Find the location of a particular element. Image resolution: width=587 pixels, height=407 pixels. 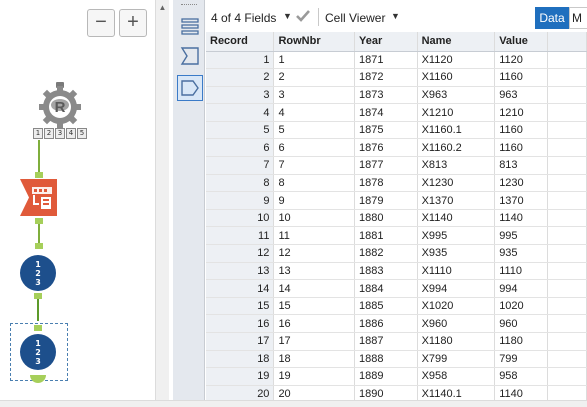

record-cell: 5 is located at coordinates (240, 130).